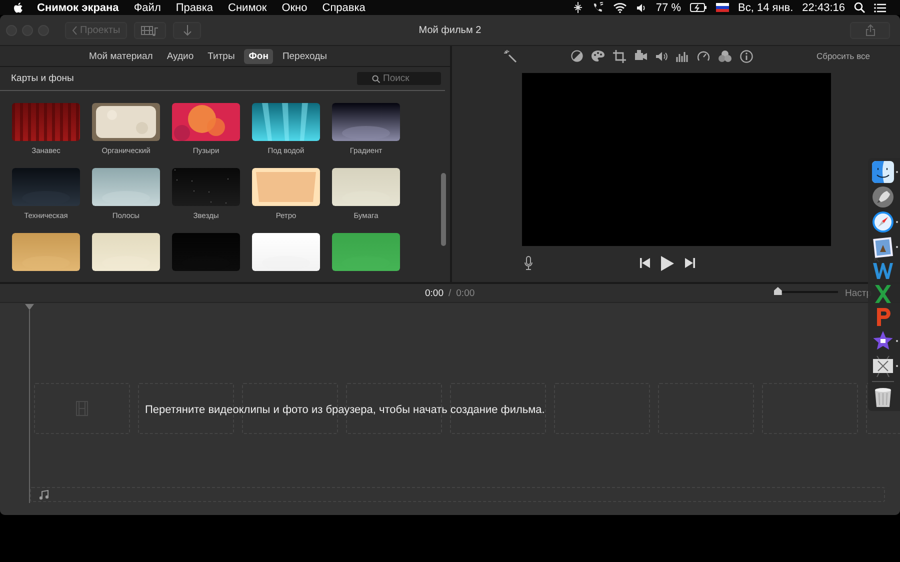  Describe the element at coordinates (598, 7) in the screenshot. I see `phone-icon` at that location.